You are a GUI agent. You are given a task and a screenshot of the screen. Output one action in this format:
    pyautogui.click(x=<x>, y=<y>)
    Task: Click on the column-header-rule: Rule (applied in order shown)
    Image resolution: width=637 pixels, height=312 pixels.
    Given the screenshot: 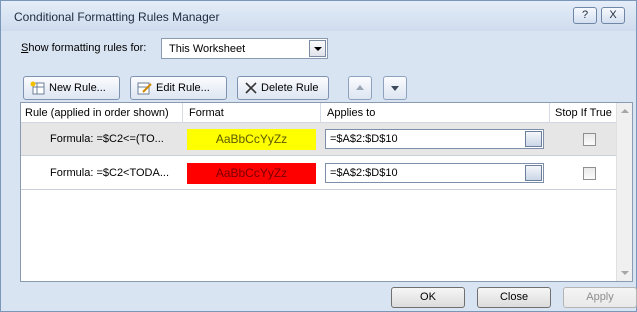 What is the action you would take?
    pyautogui.click(x=97, y=113)
    